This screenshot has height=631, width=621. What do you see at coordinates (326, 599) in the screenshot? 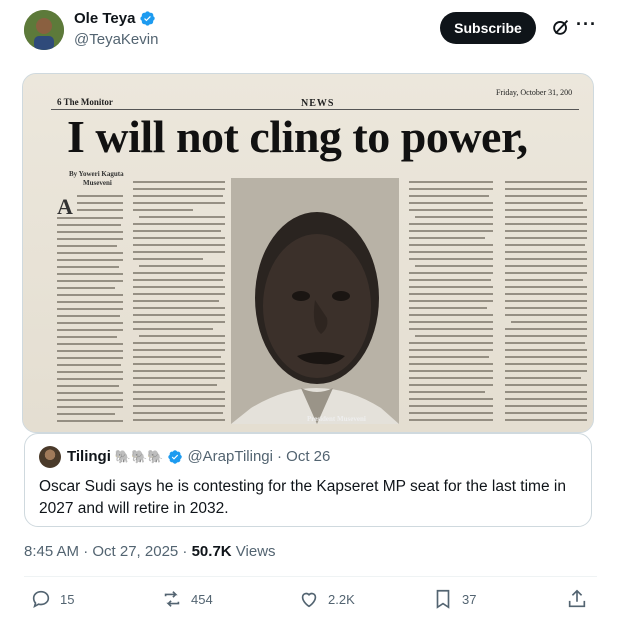
I see `like-button: 2.2K` at bounding box center [326, 599].